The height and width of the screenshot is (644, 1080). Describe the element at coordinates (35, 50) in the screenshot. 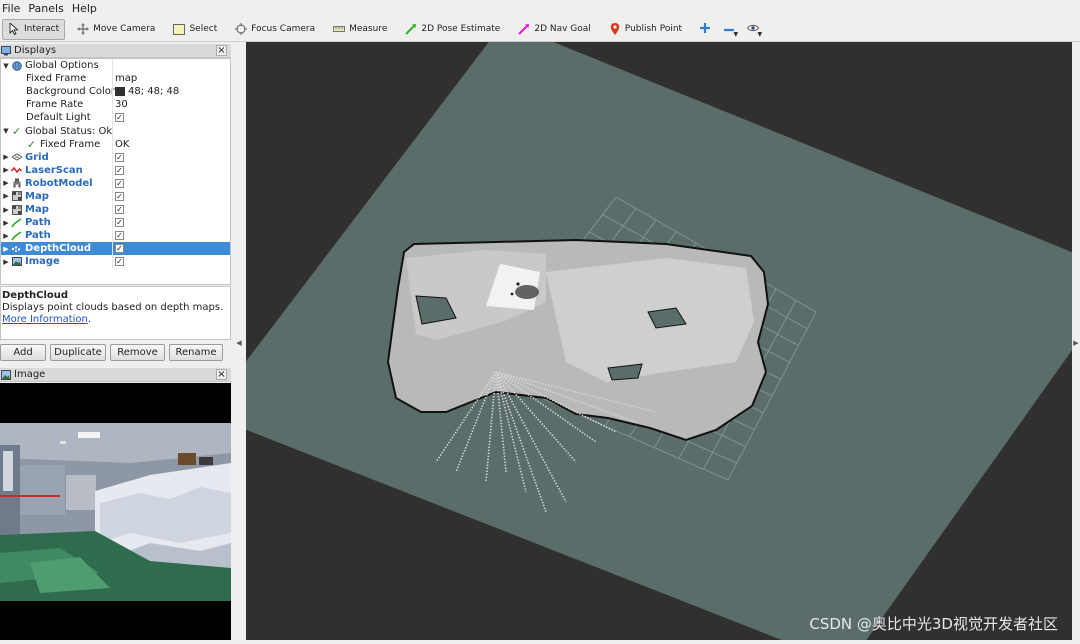

I see `displays-panel-title: Displays` at that location.